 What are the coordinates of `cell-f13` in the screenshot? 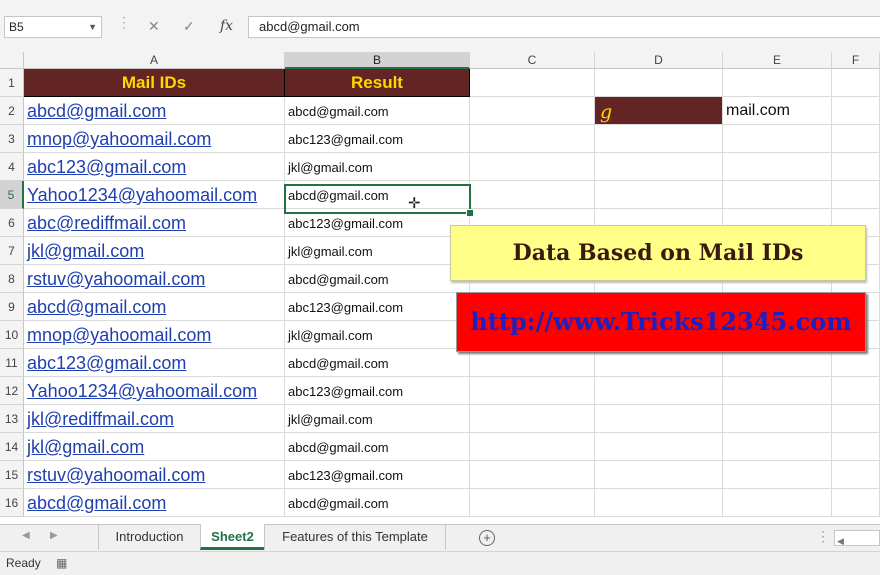 It's located at (856, 419).